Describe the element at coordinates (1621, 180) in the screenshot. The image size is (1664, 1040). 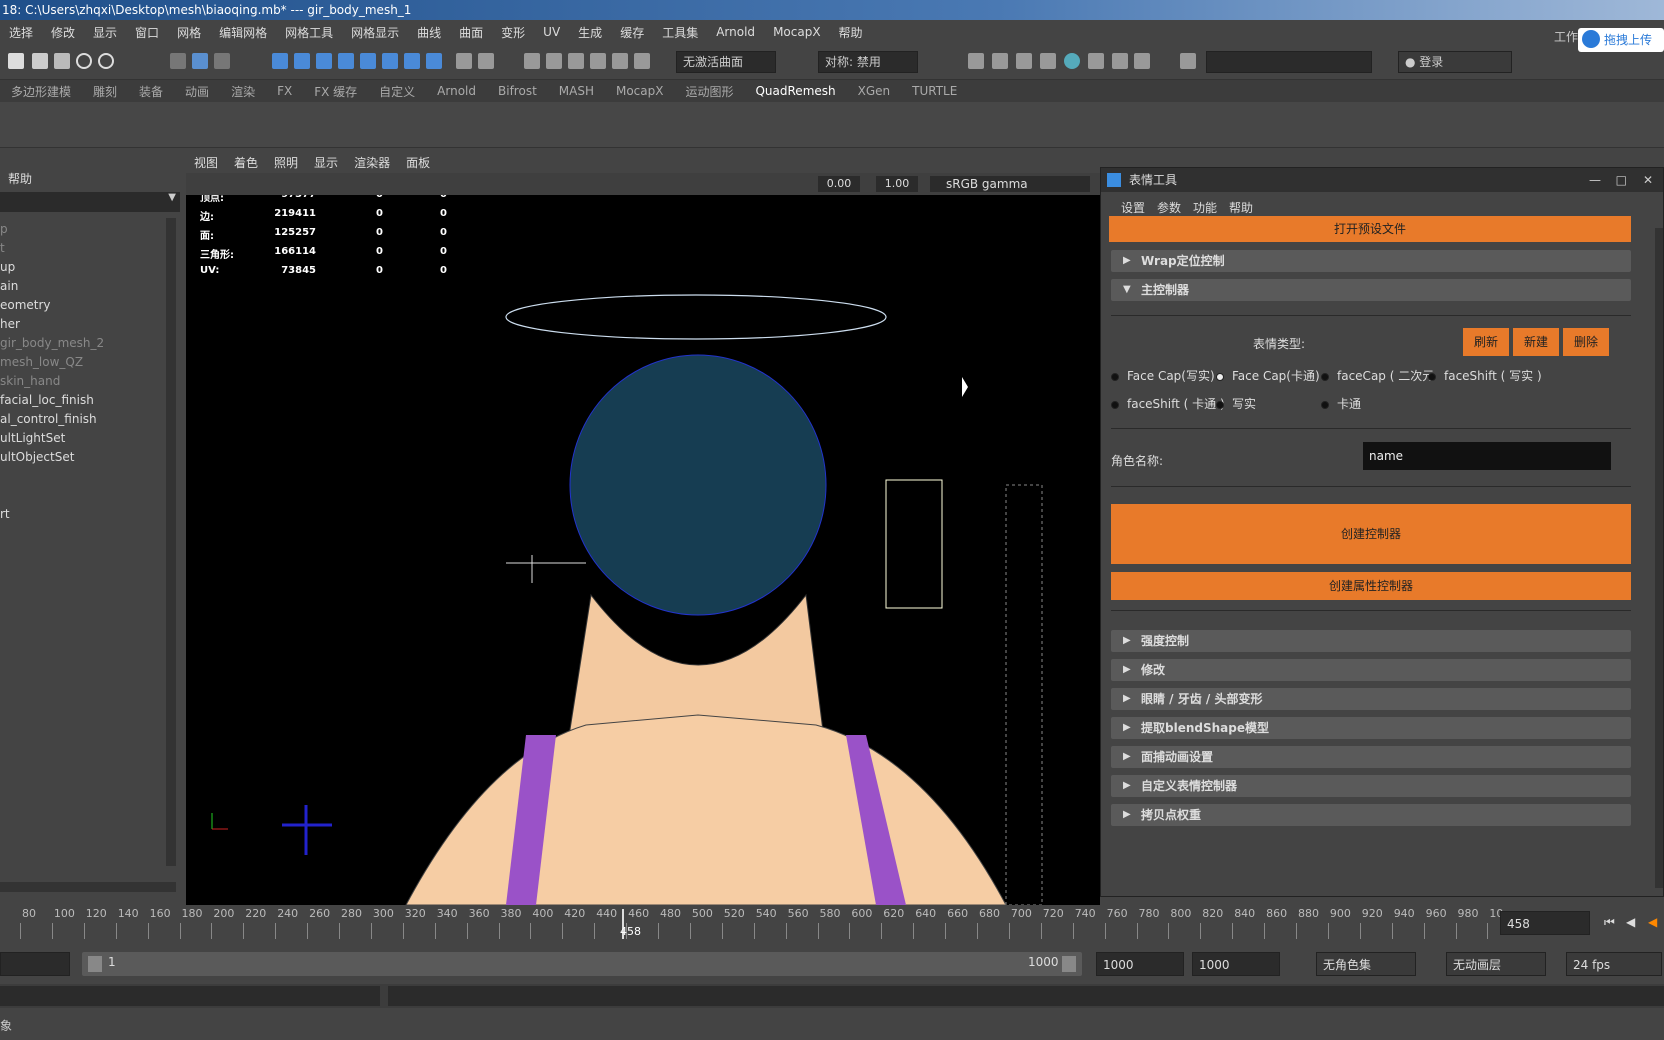
I see `maximize-icon: □` at that location.